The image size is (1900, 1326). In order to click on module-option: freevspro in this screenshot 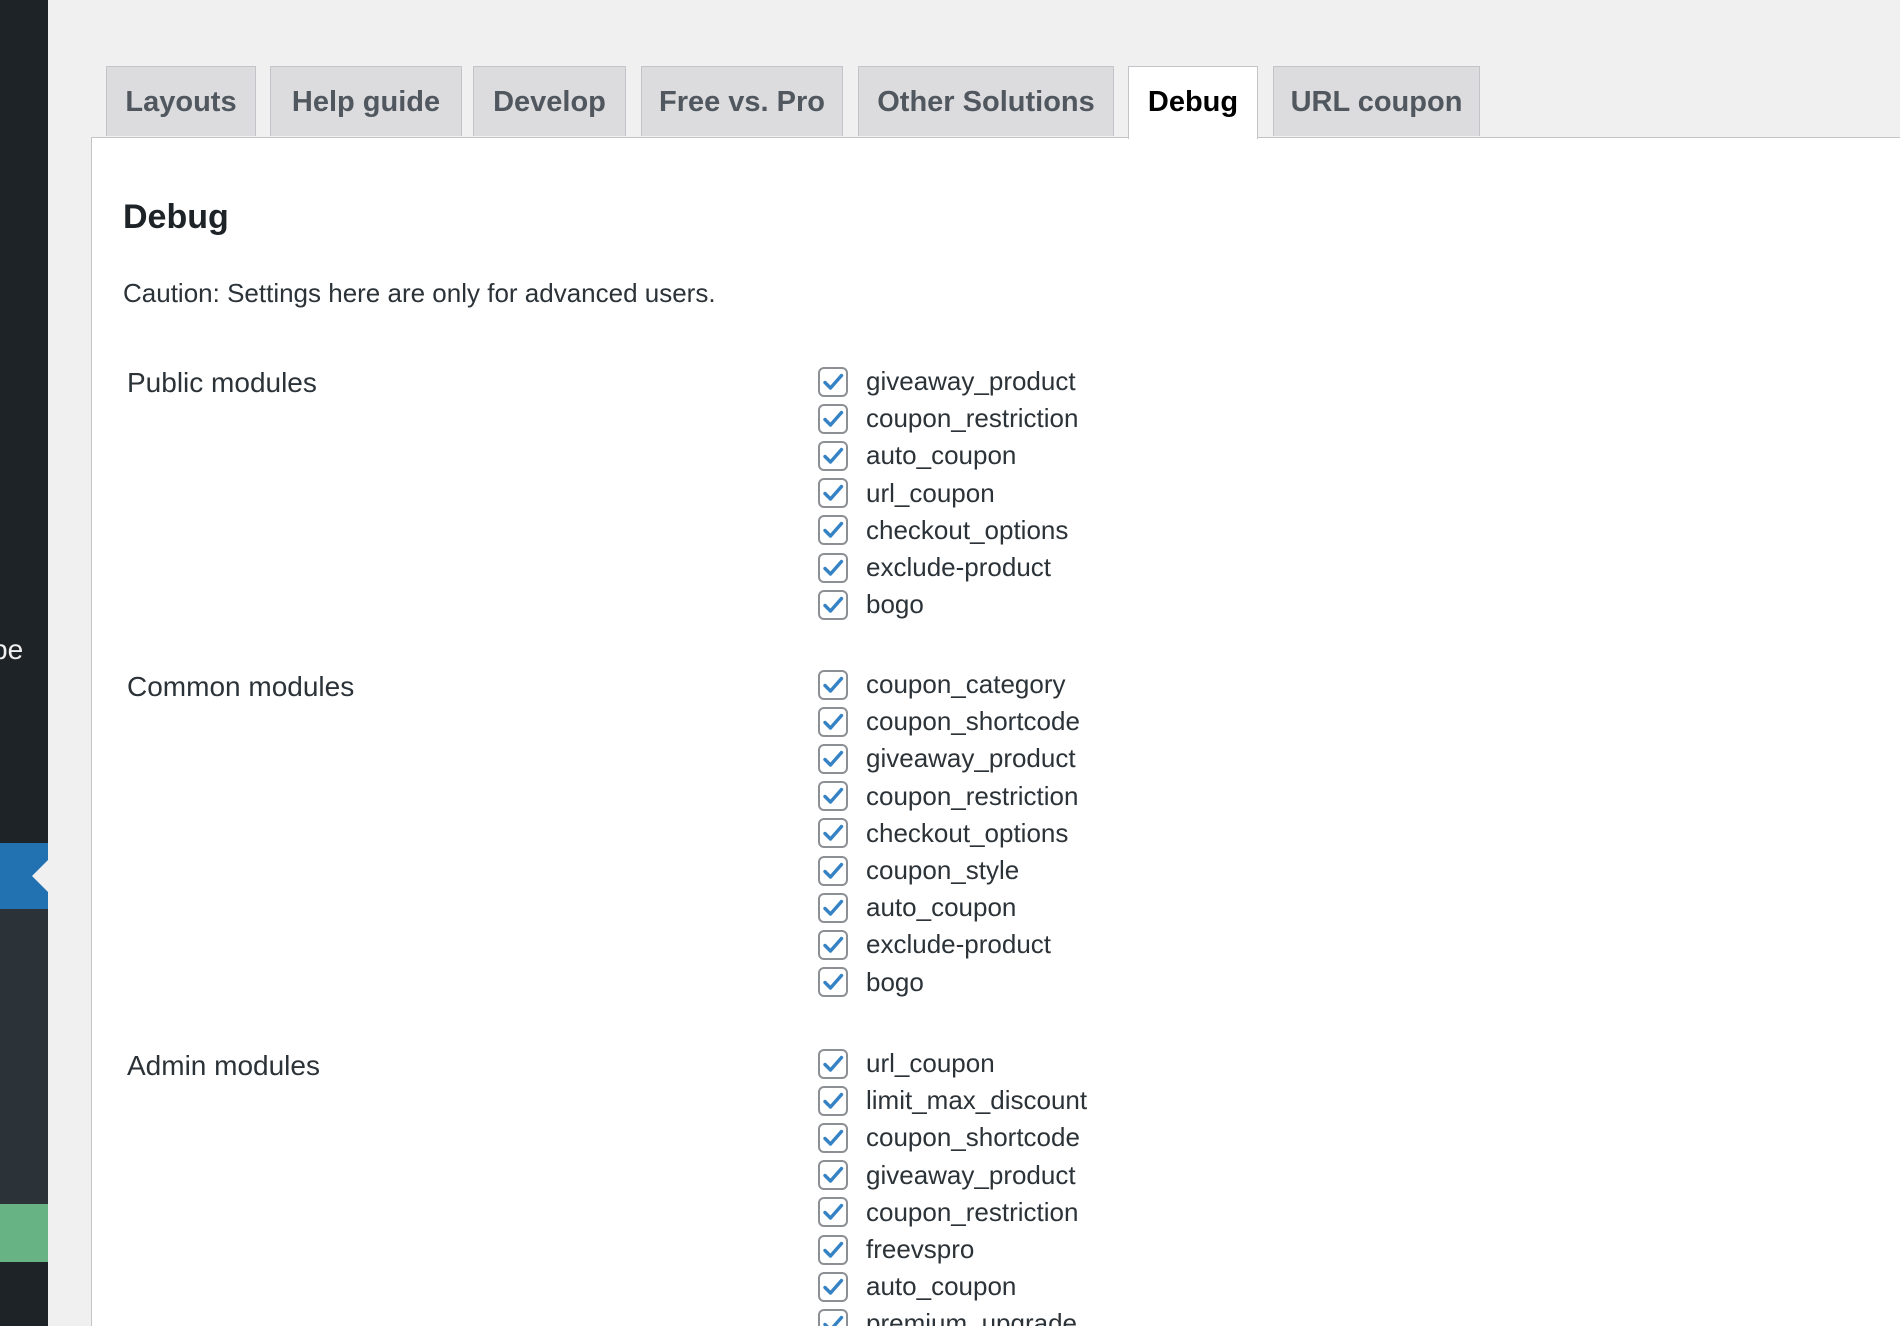, I will do `click(952, 1249)`.